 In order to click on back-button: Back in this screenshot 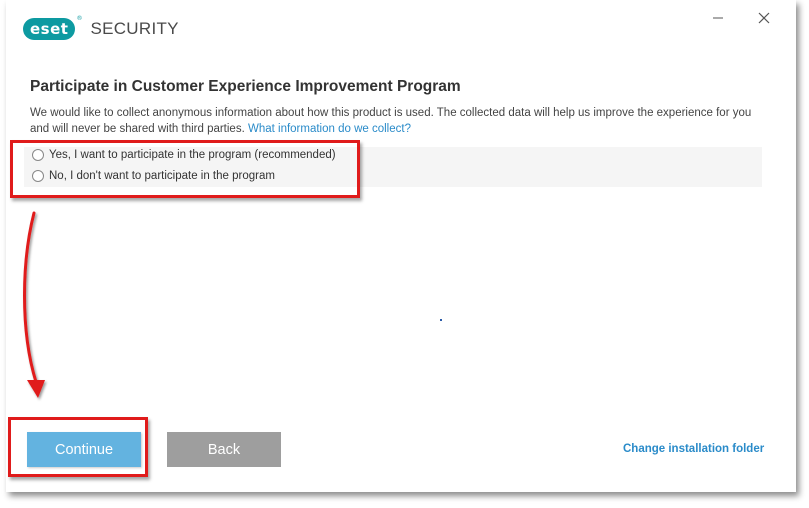, I will do `click(224, 449)`.